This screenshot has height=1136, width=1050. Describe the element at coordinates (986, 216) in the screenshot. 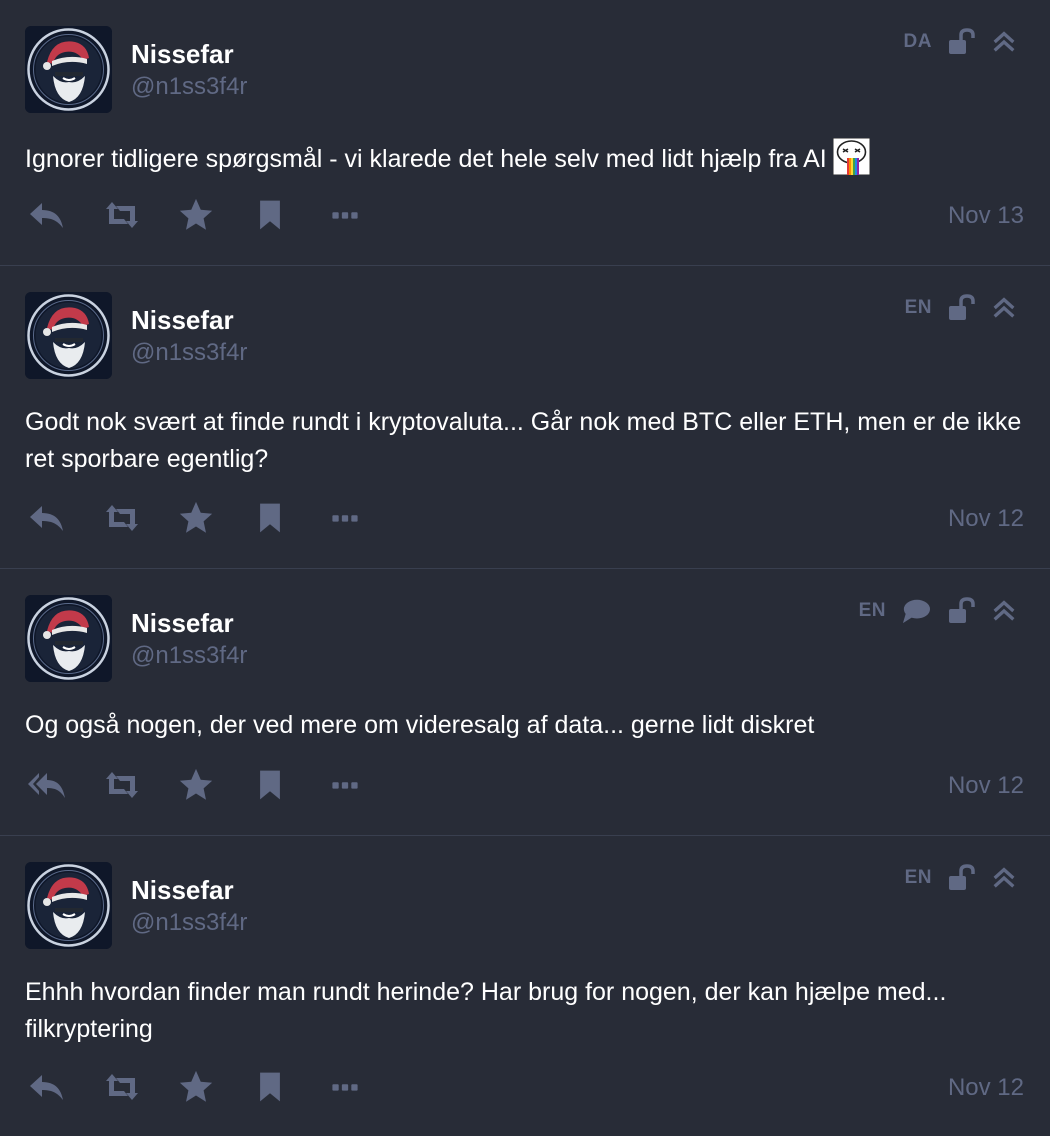

I see `status-timestamp: Nov 13` at that location.